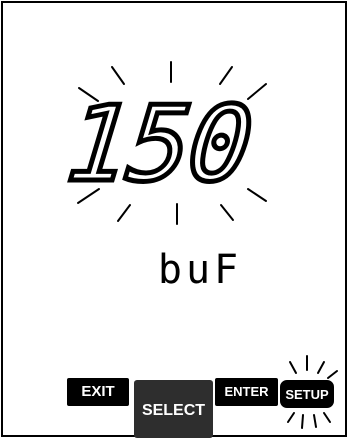 The width and height of the screenshot is (352, 442). Describe the element at coordinates (246, 392) in the screenshot. I see `enter-button: ENTER` at that location.